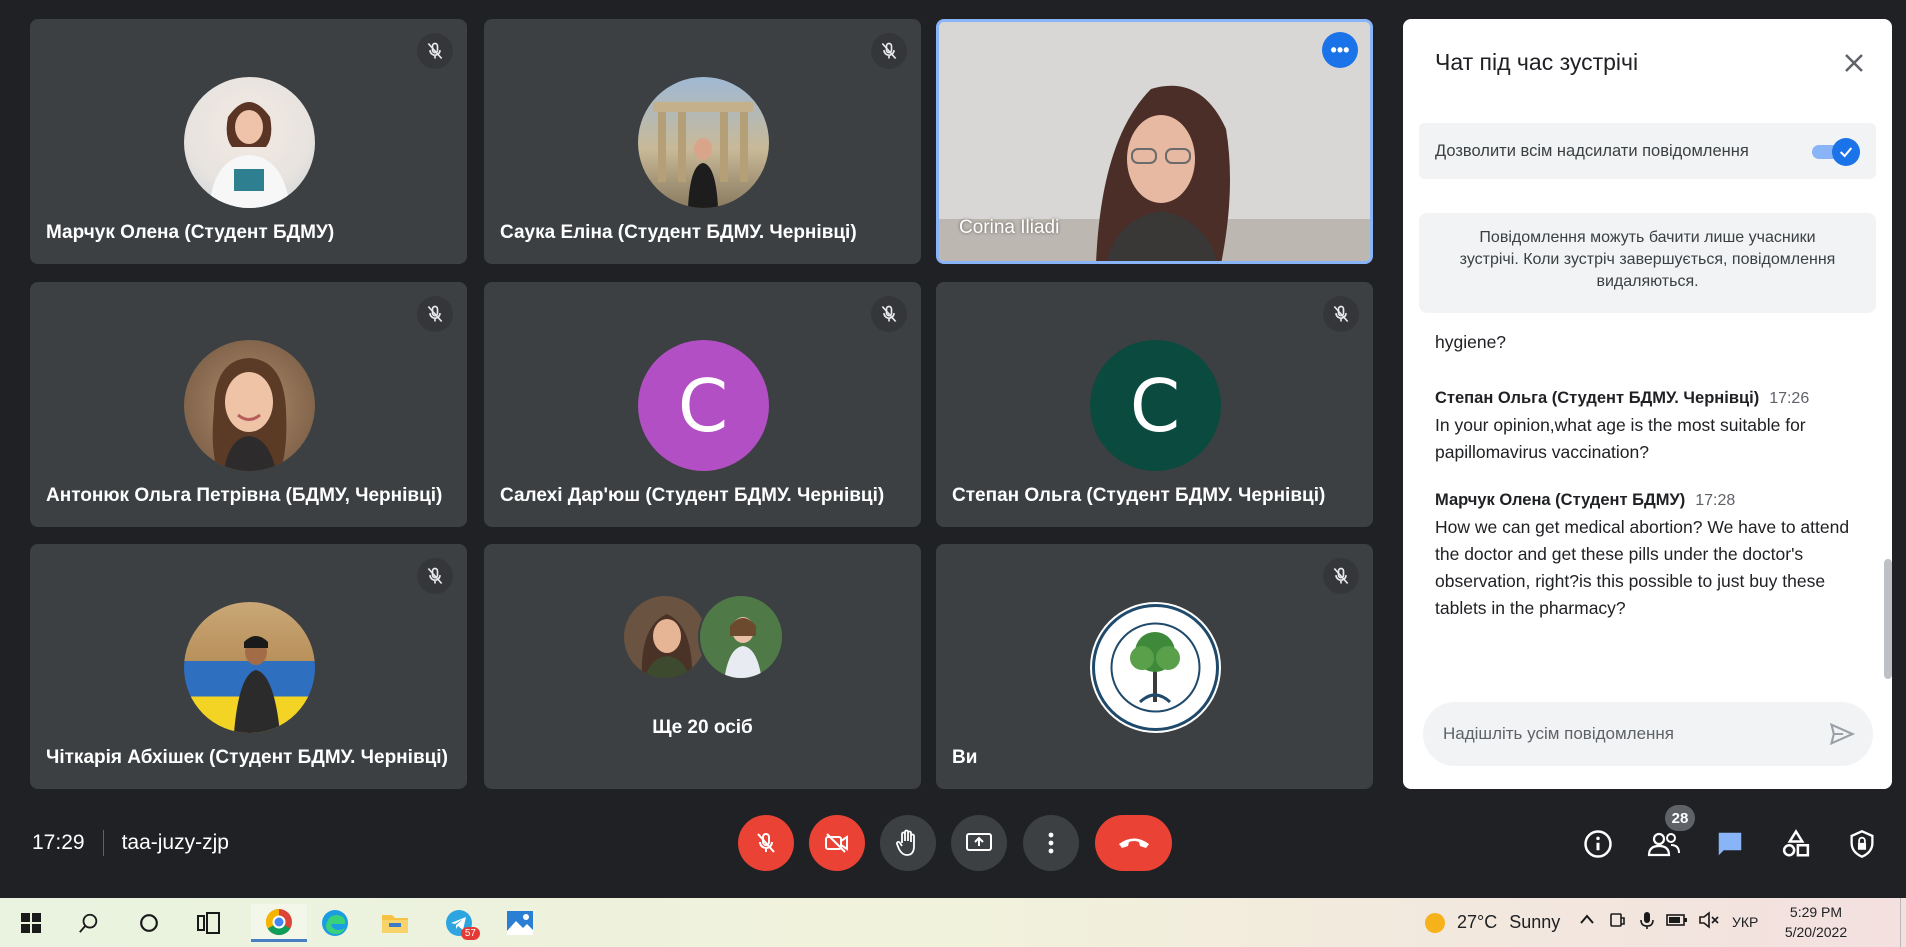 The width and height of the screenshot is (1906, 947). I want to click on chat-button, so click(1730, 844).